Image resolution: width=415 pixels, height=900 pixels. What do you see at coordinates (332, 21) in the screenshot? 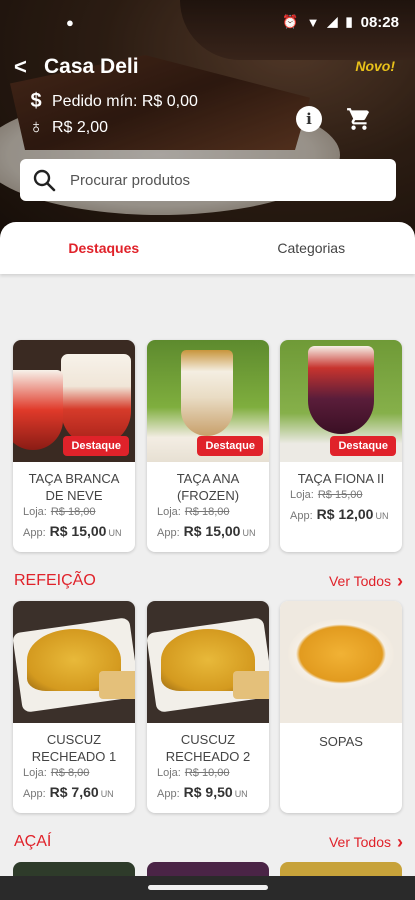
I see `signal-icon: ◢` at bounding box center [332, 21].